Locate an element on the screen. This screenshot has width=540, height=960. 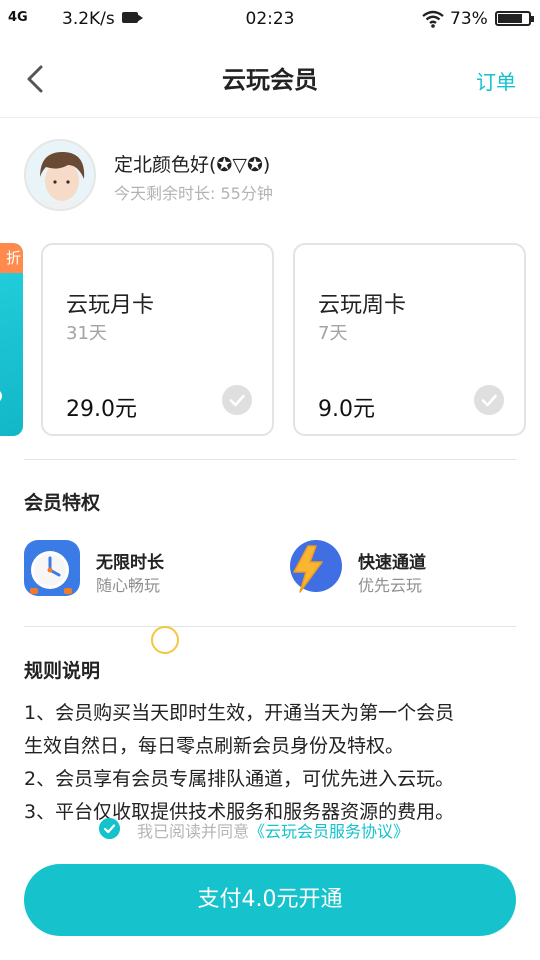
page-title: 云玩会员 is located at coordinates (270, 80).